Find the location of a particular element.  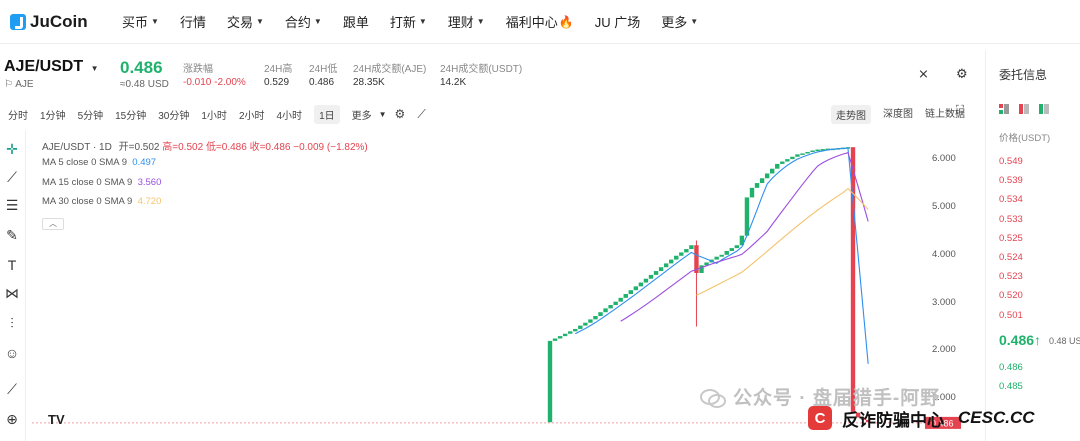

nav-item-7: 福利中心 🔥 is located at coordinates (540, 21).